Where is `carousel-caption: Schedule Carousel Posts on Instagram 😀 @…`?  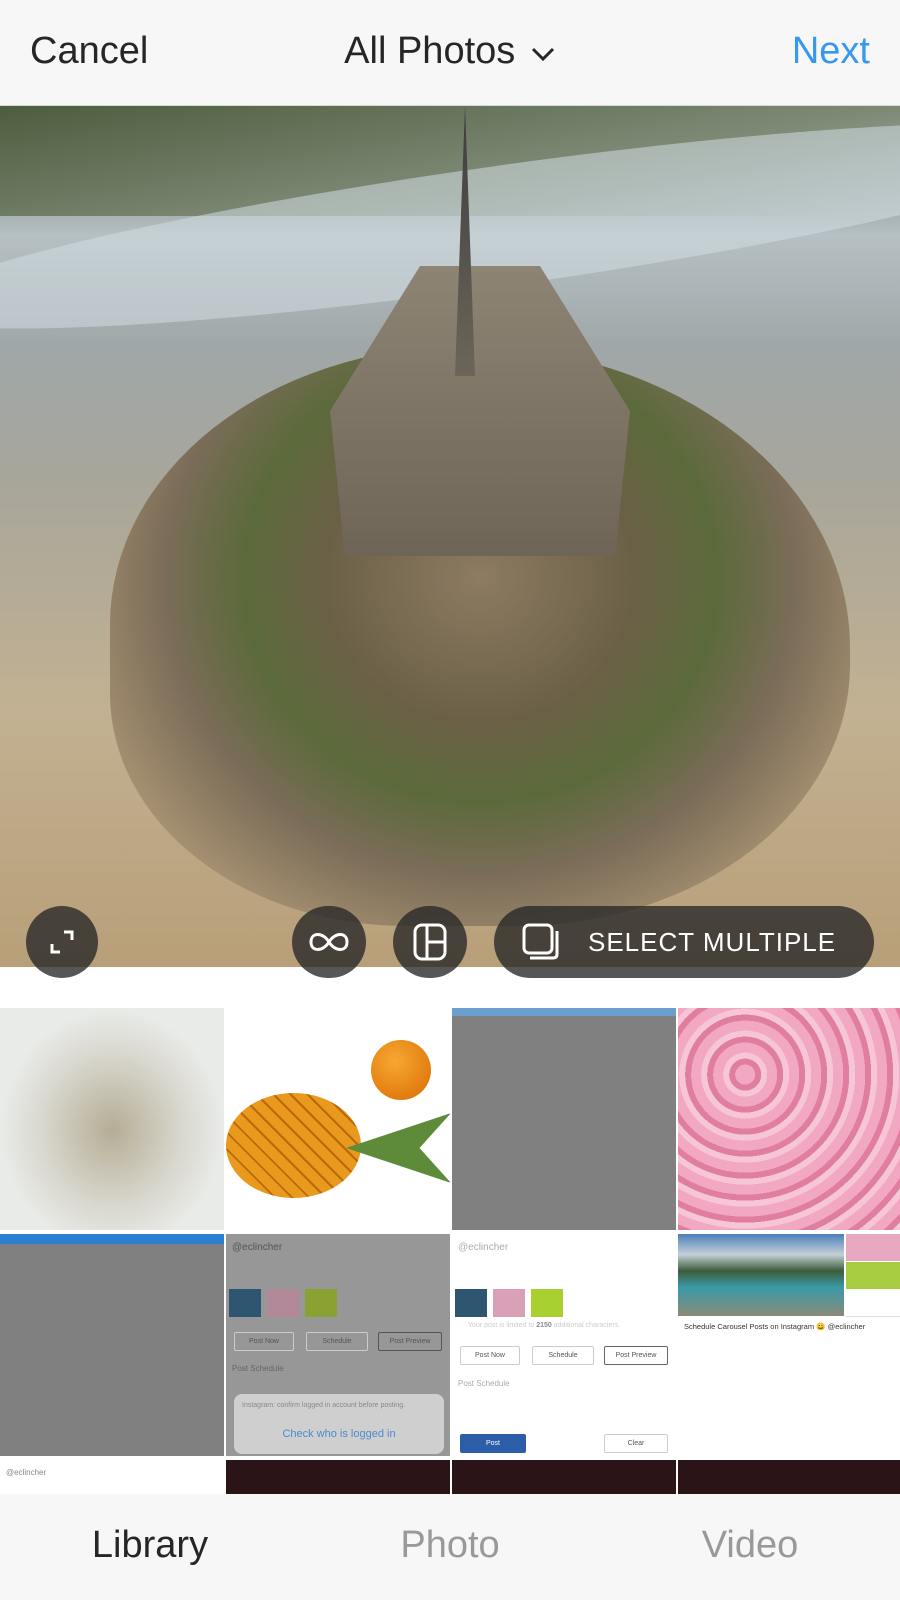 carousel-caption: Schedule Carousel Posts on Instagram 😀 @… is located at coordinates (775, 1326).